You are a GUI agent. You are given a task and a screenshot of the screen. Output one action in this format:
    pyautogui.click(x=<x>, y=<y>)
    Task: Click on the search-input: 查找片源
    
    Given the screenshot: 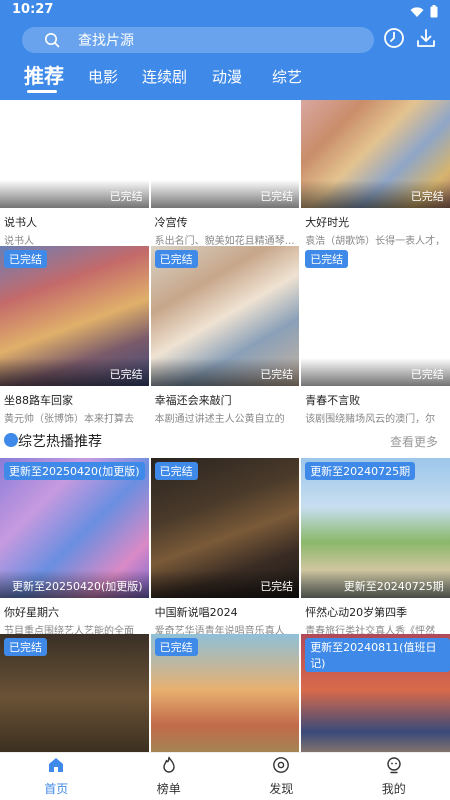 What is the action you would take?
    pyautogui.click(x=198, y=40)
    